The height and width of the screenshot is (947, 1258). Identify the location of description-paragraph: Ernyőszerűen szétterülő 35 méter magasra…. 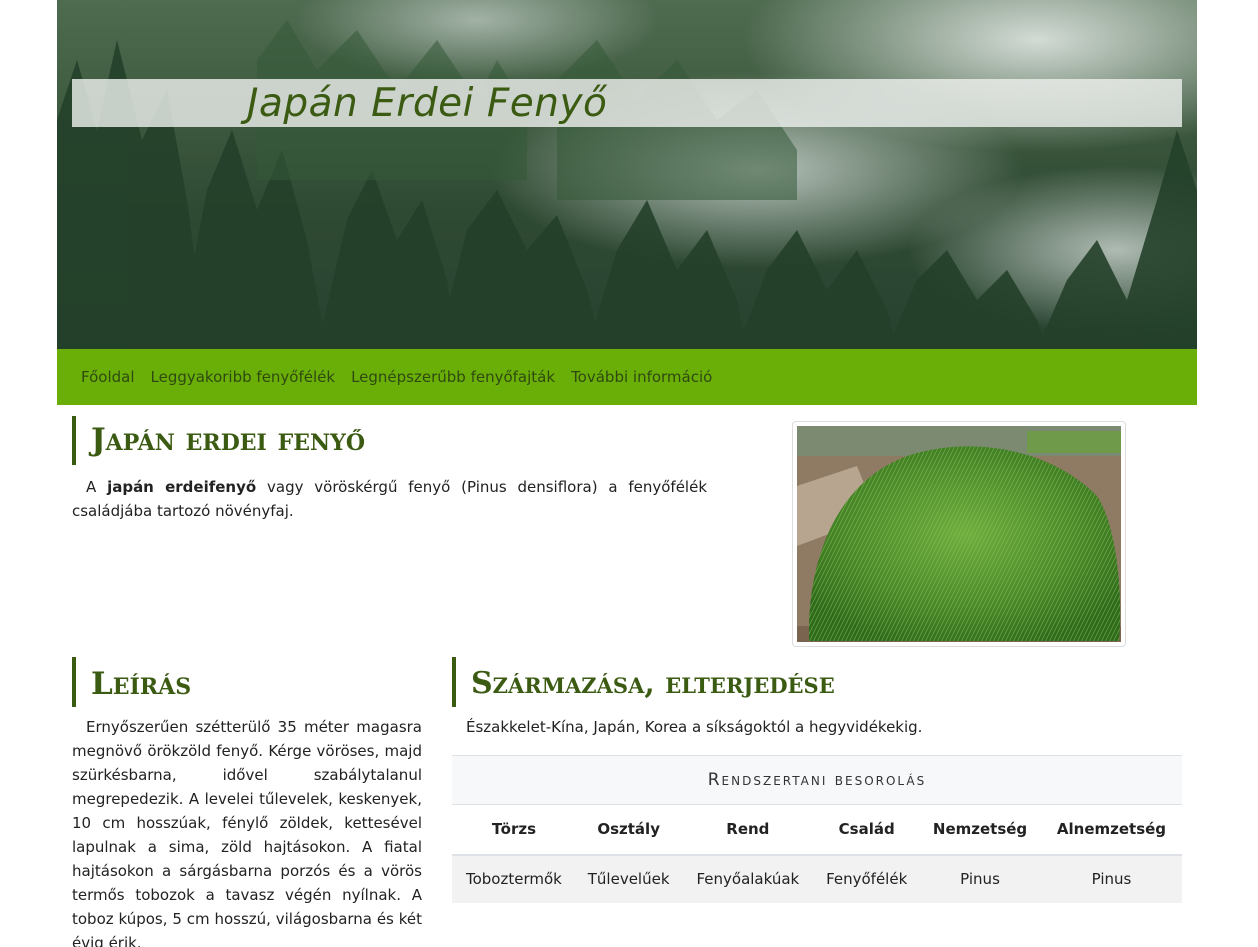
(247, 832).